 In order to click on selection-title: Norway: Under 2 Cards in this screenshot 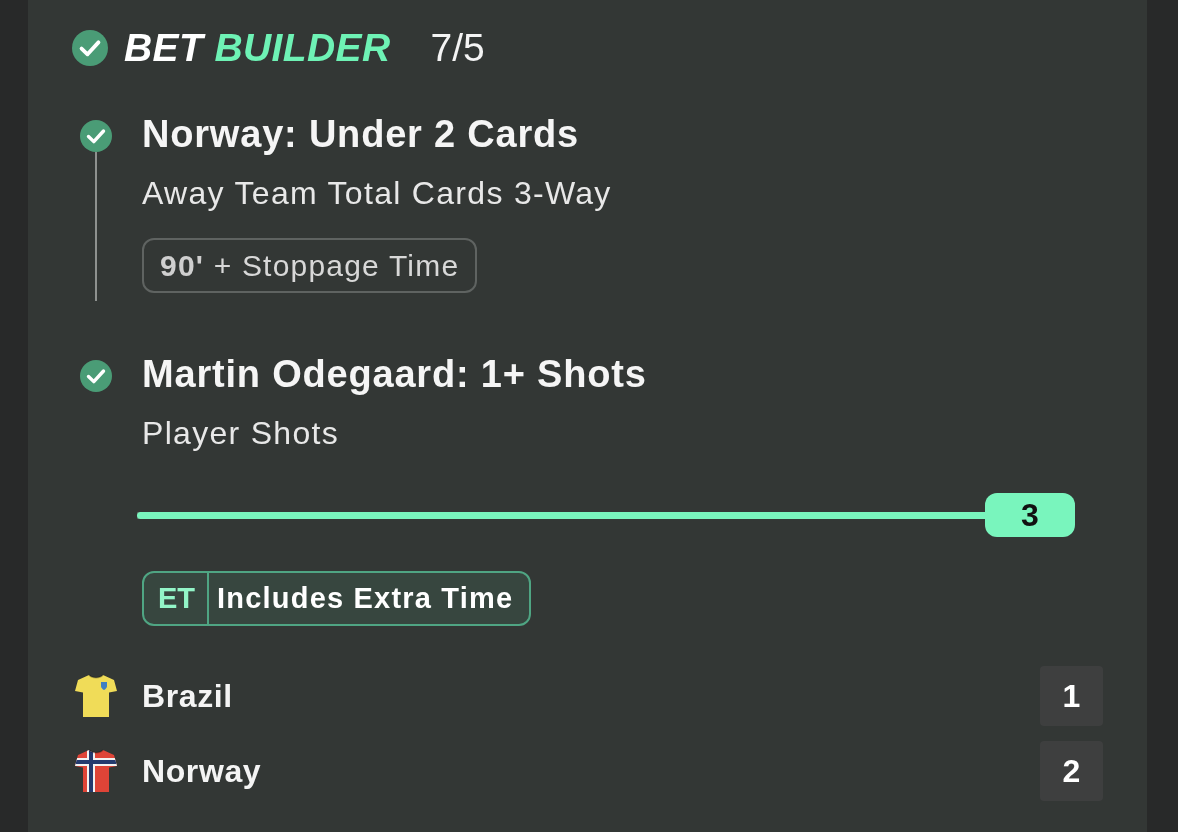, I will do `click(361, 134)`.